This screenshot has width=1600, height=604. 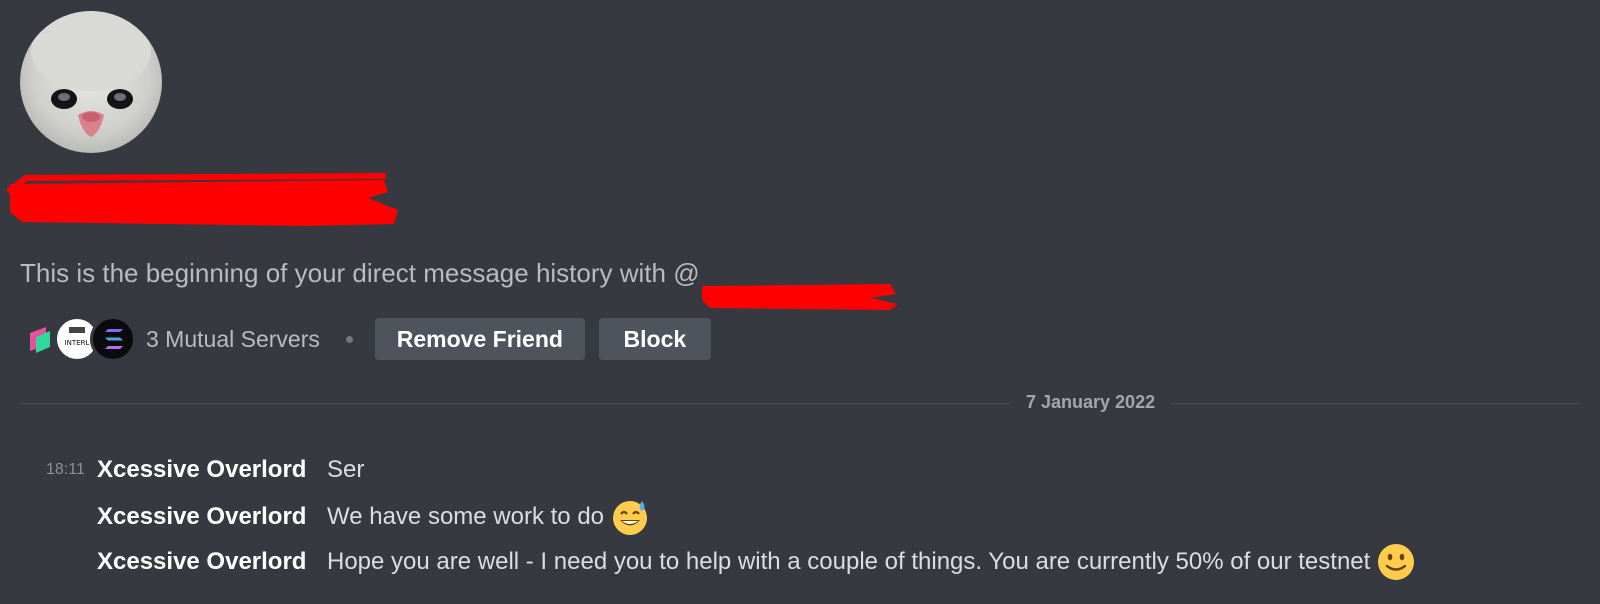 What do you see at coordinates (349, 339) in the screenshot?
I see `separator-dot` at bounding box center [349, 339].